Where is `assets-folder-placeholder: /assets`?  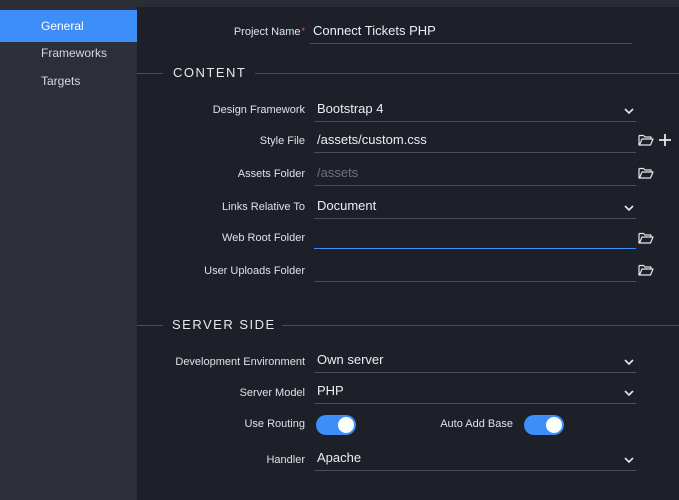 assets-folder-placeholder: /assets is located at coordinates (338, 172).